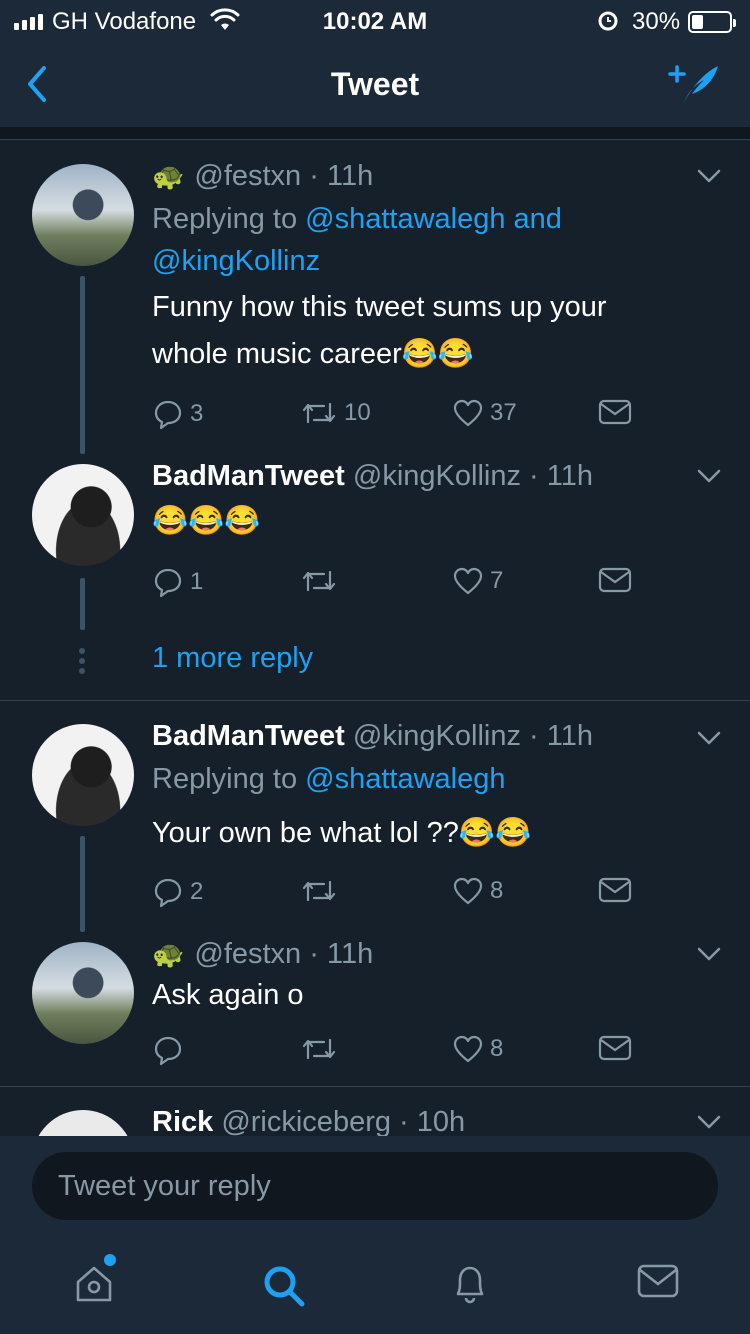 The image size is (750, 1334). I want to click on battery-fill, so click(697, 22).